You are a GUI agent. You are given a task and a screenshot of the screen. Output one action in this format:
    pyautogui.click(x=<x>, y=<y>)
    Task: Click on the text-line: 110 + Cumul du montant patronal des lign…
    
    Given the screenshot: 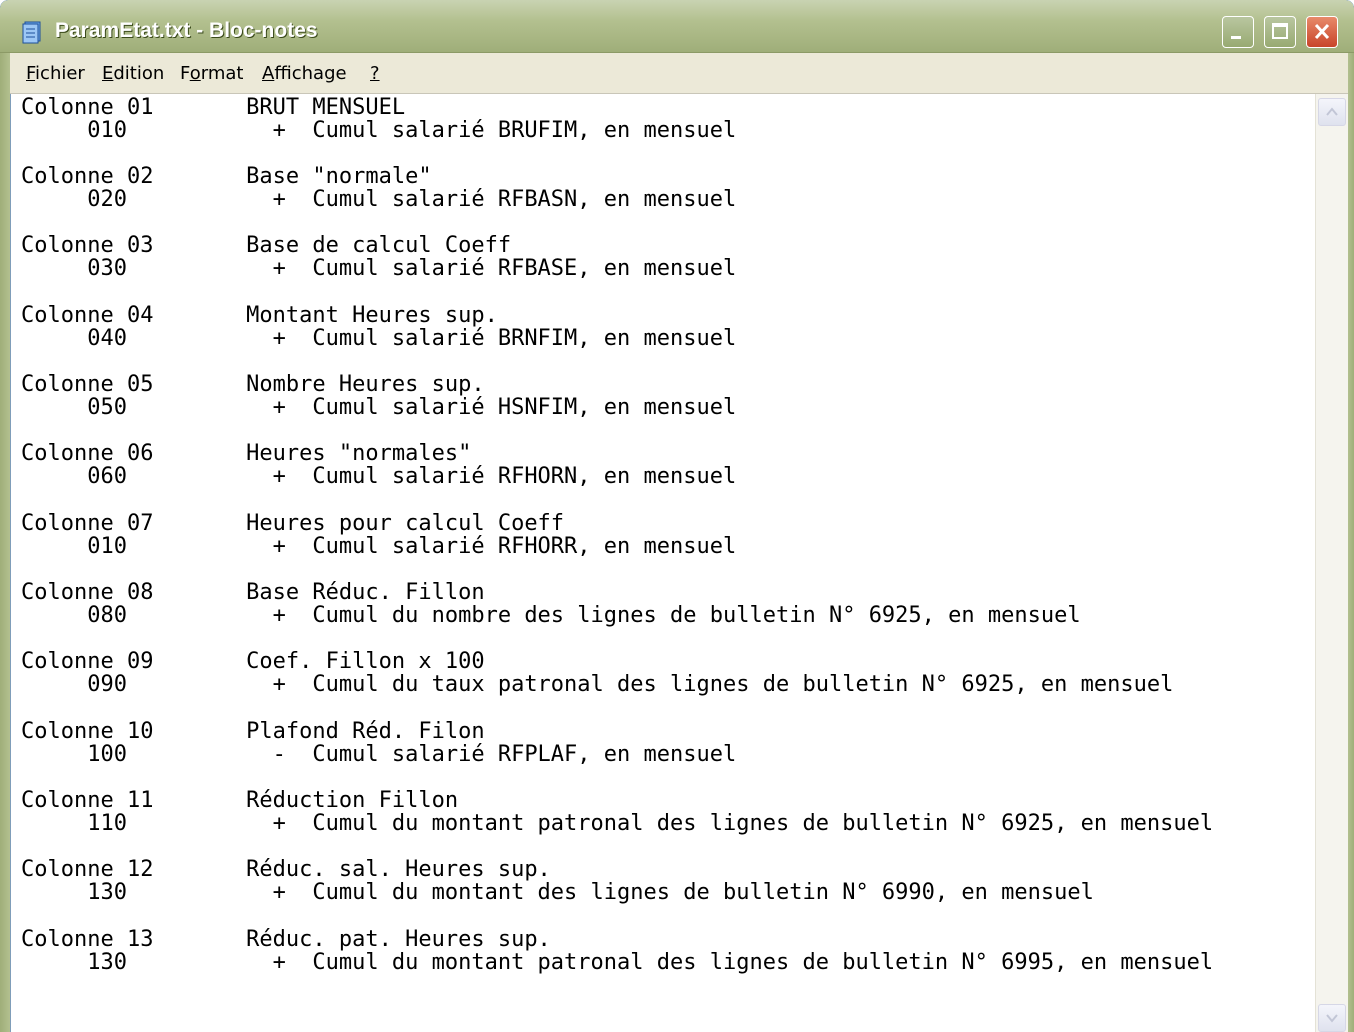 What is the action you would take?
    pyautogui.click(x=617, y=823)
    